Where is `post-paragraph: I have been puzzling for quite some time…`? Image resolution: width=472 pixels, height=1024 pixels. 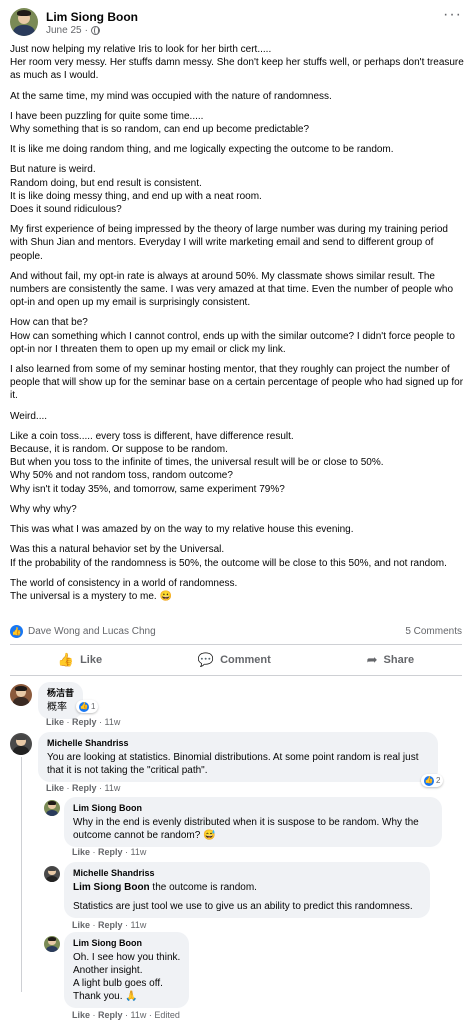
post-paragraph: I have been puzzling for quite some time… is located at coordinates (160, 123).